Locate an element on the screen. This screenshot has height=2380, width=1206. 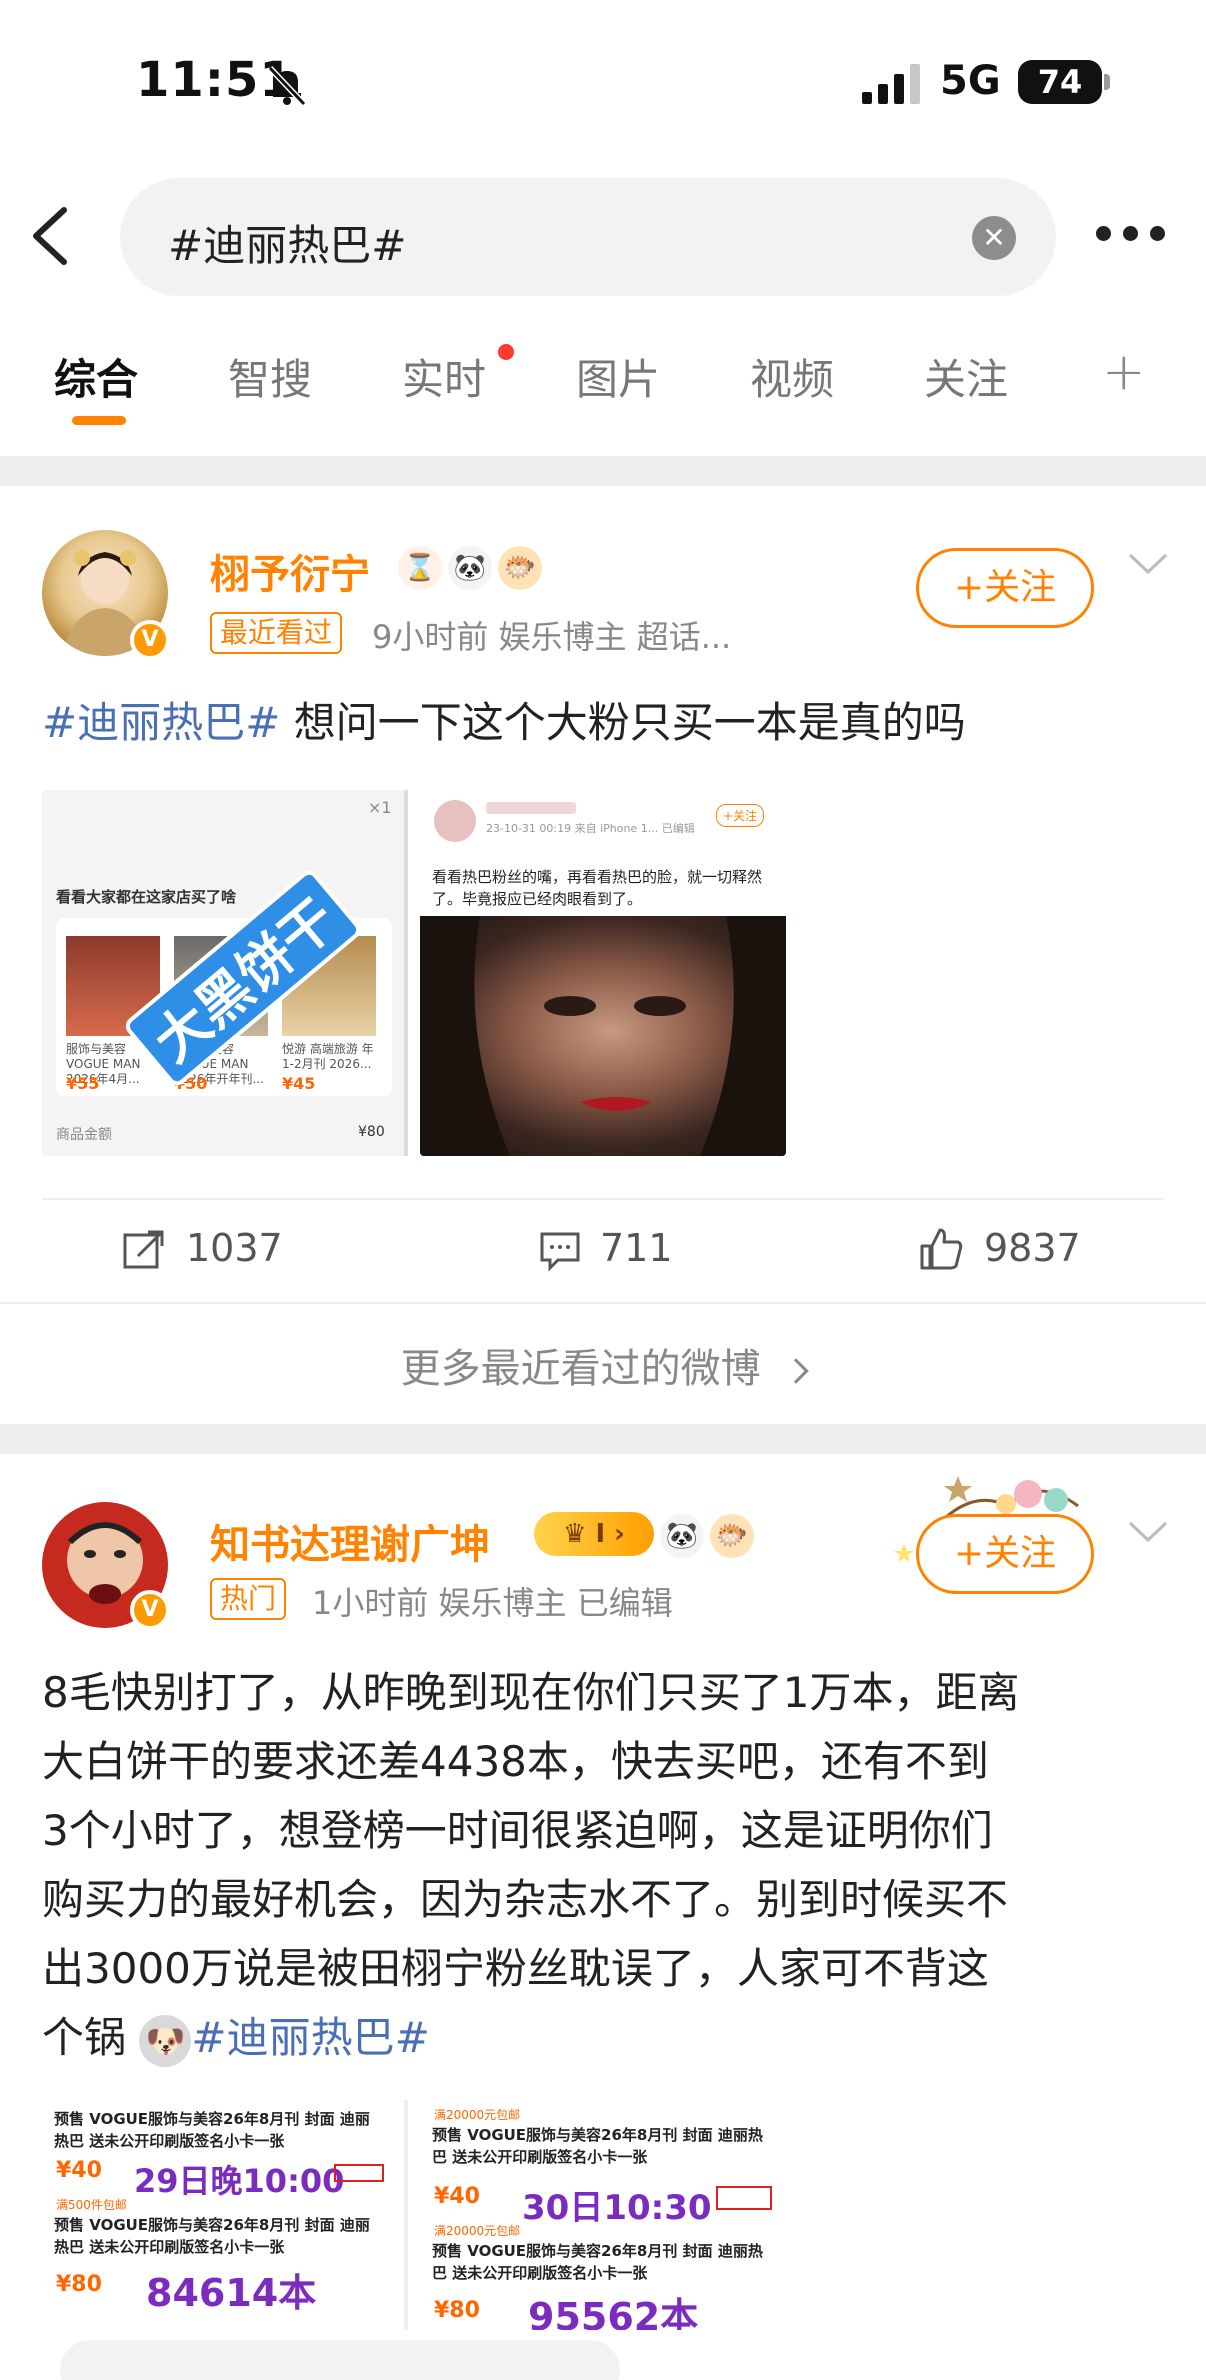
chevron-right-icon is located at coordinates (796, 1371).